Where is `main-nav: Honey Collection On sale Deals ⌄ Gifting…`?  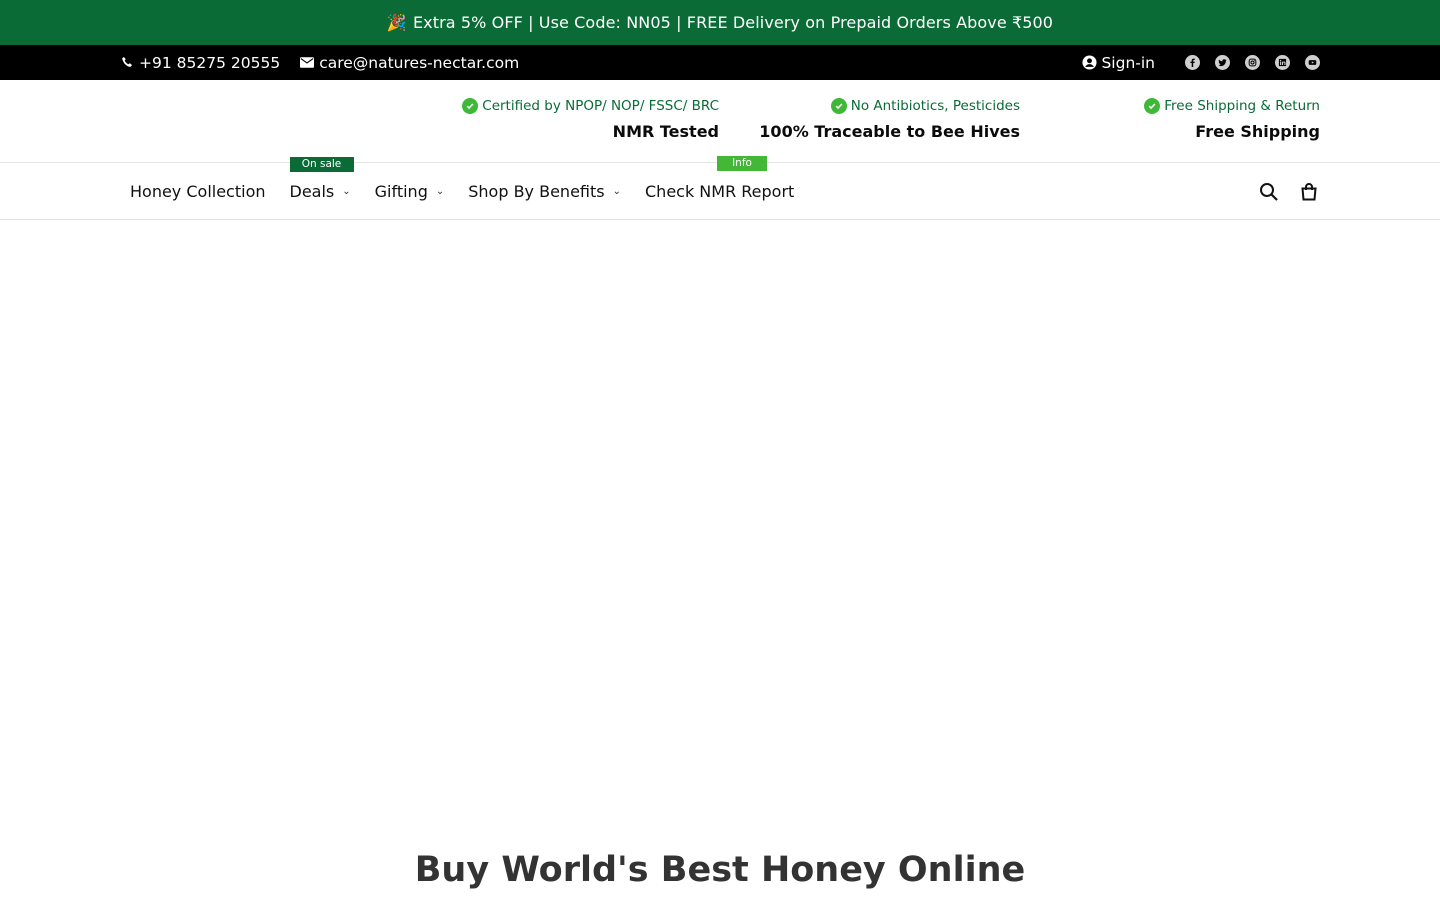
main-nav: Honey Collection On sale Deals ⌄ Gifting… is located at coordinates (720, 188).